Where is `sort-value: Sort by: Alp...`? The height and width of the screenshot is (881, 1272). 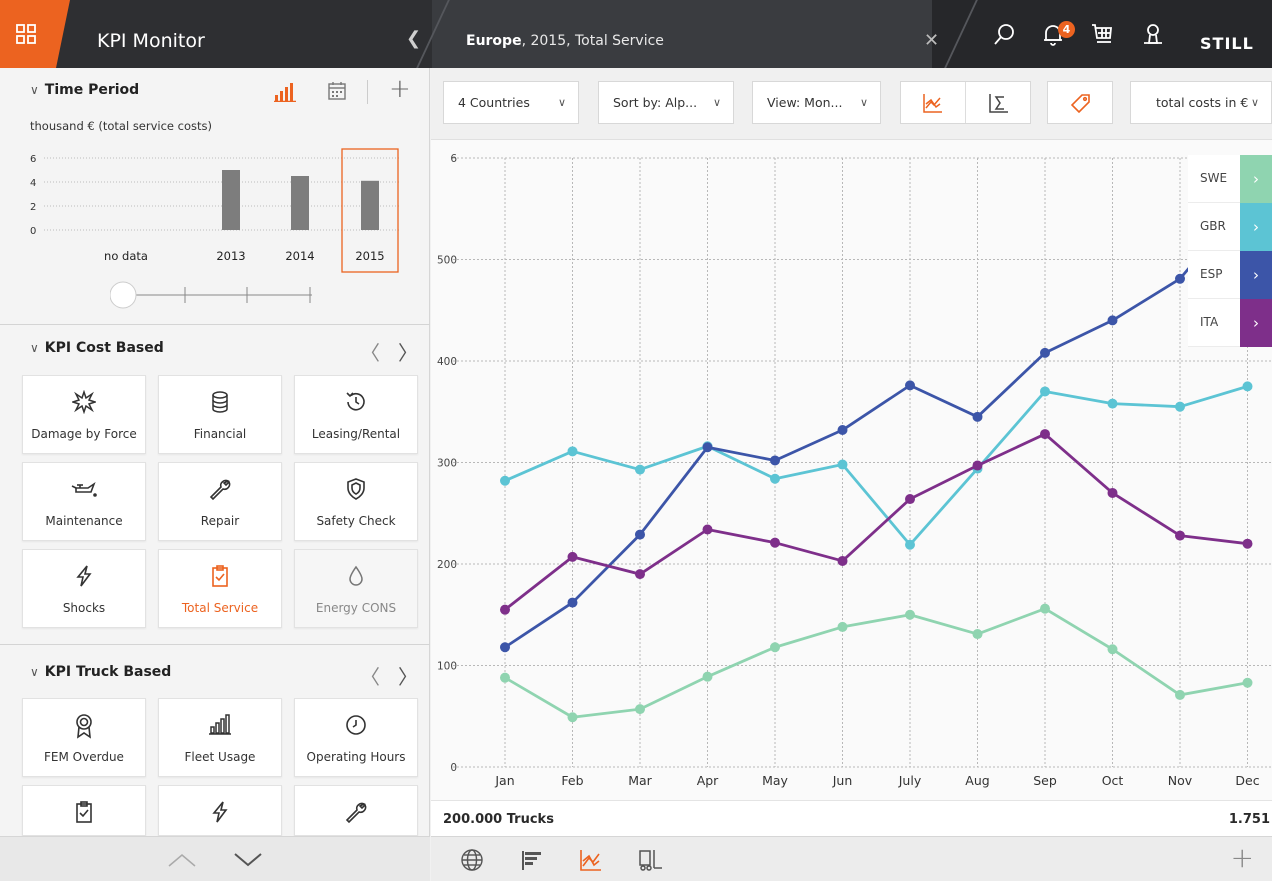 sort-value: Sort by: Alp... is located at coordinates (655, 102).